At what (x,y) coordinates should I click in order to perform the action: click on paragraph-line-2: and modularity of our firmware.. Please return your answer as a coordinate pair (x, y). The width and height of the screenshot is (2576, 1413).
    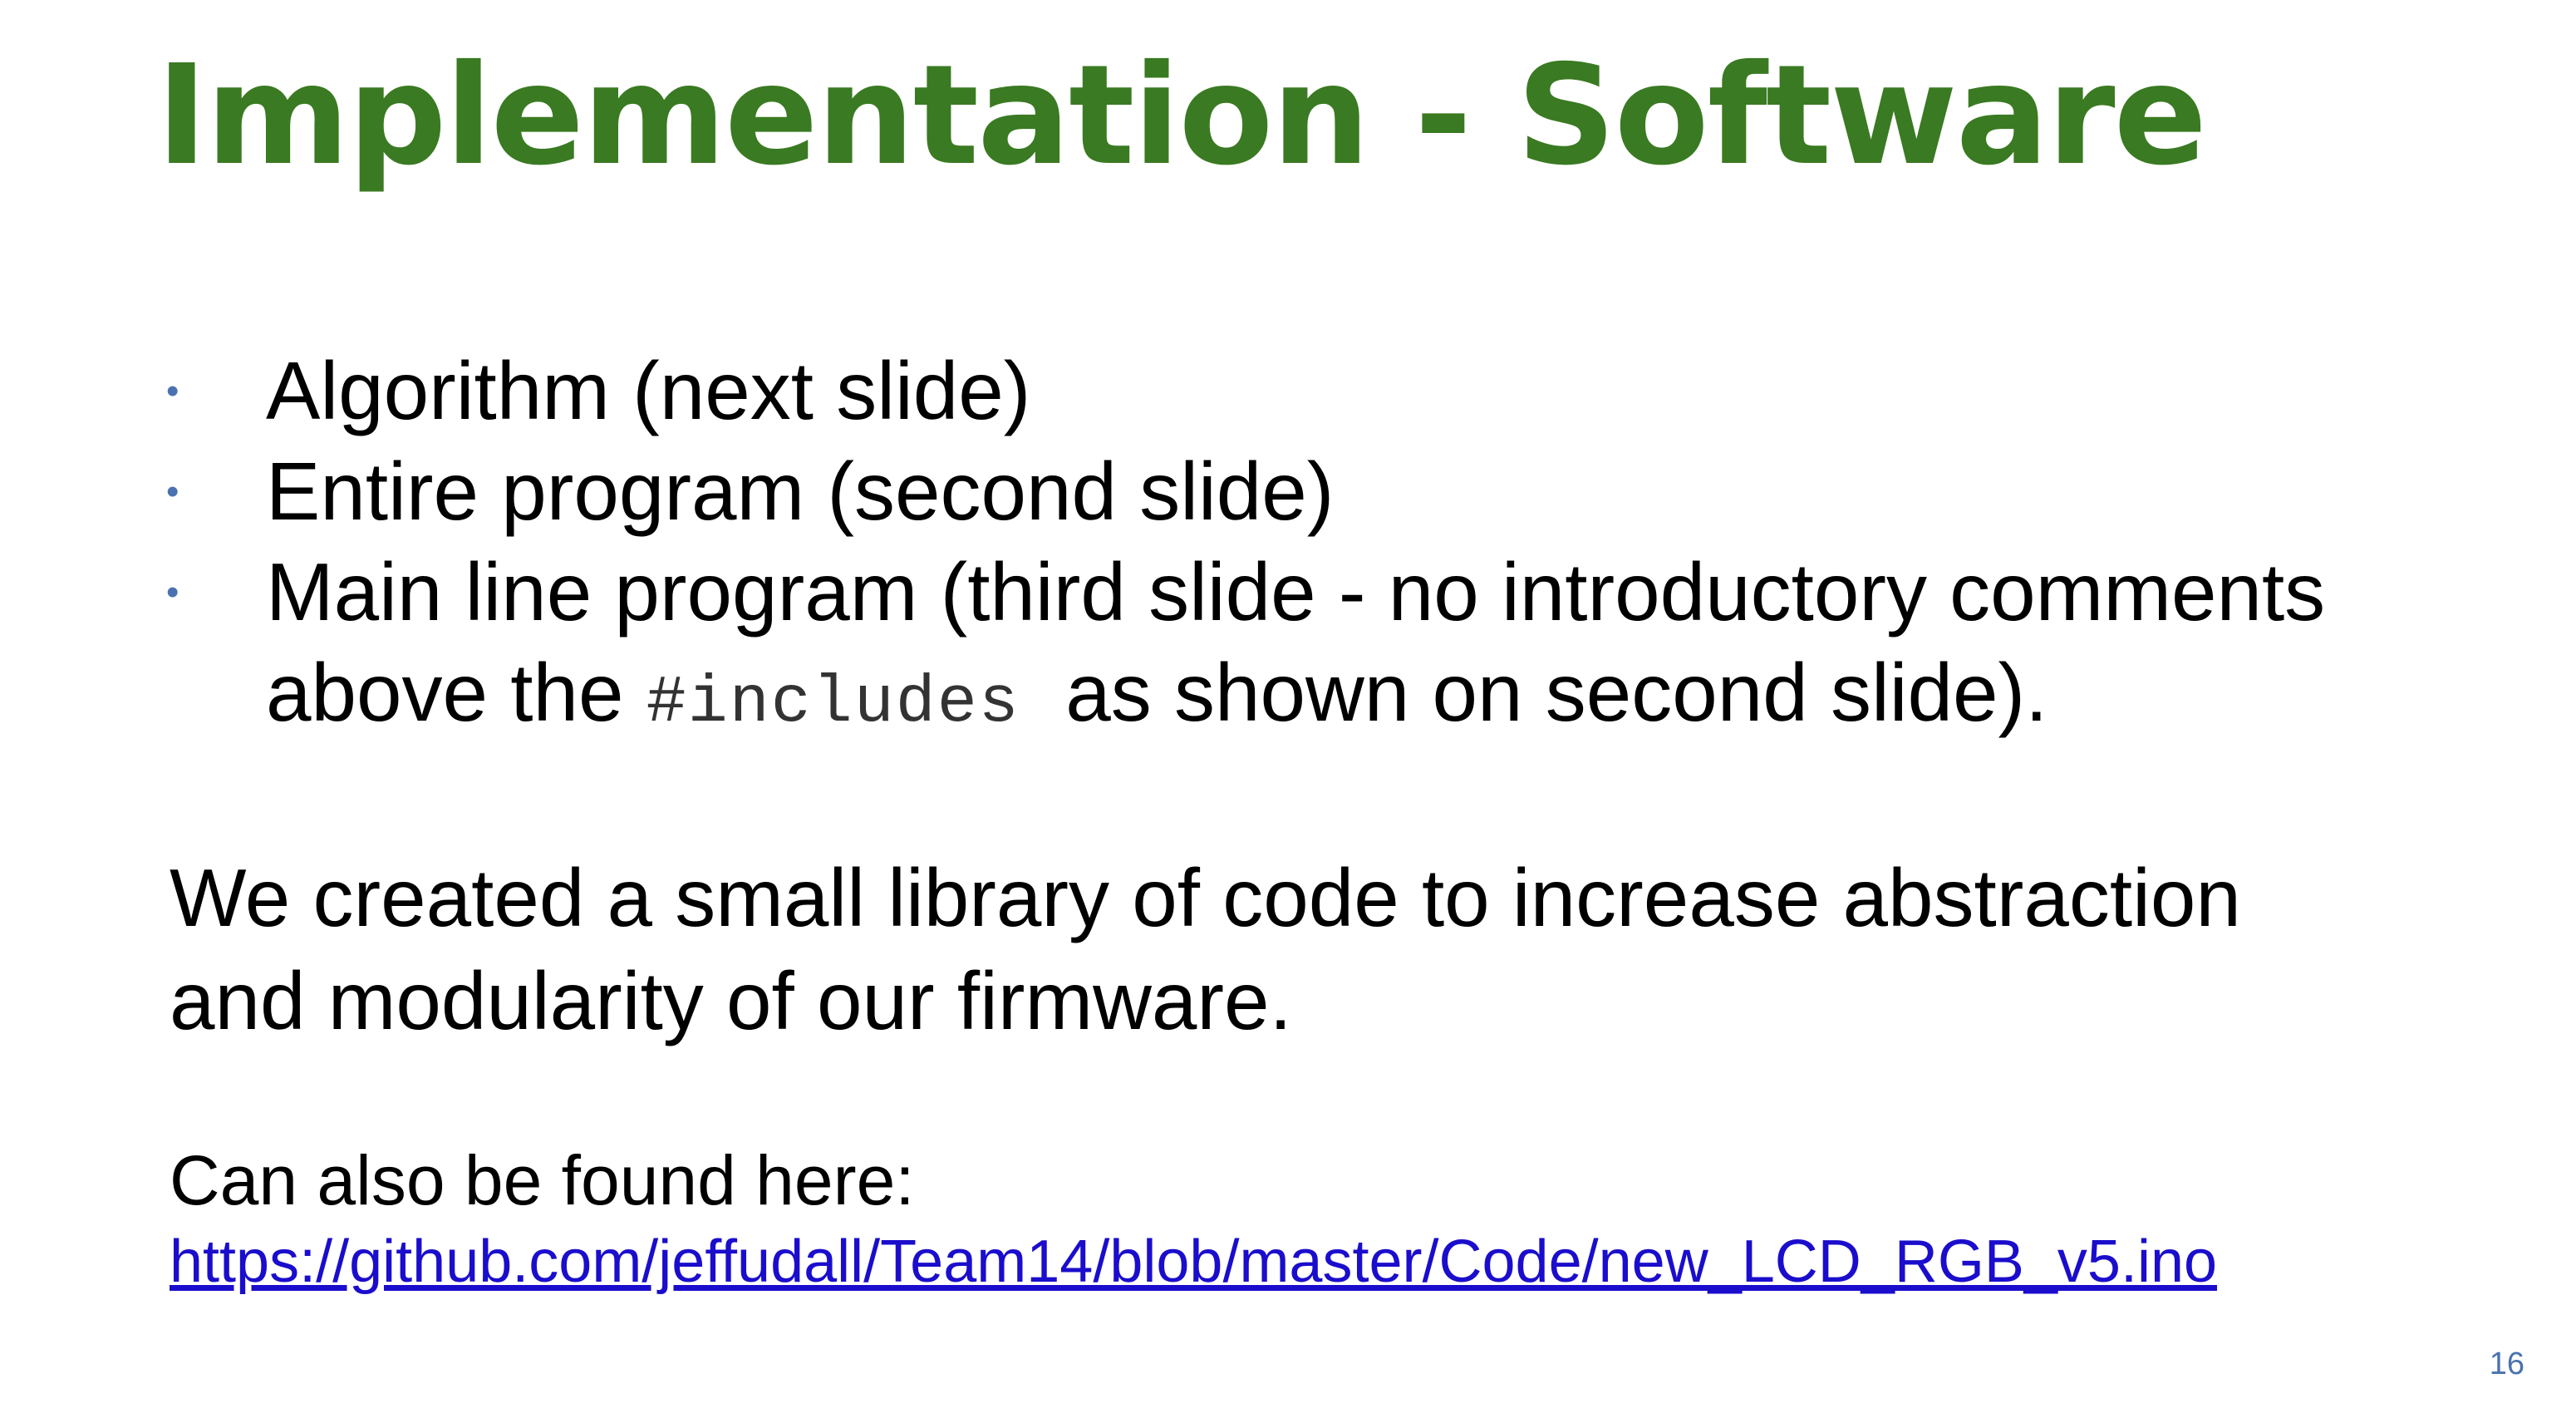
    Looking at the image, I should click on (731, 1000).